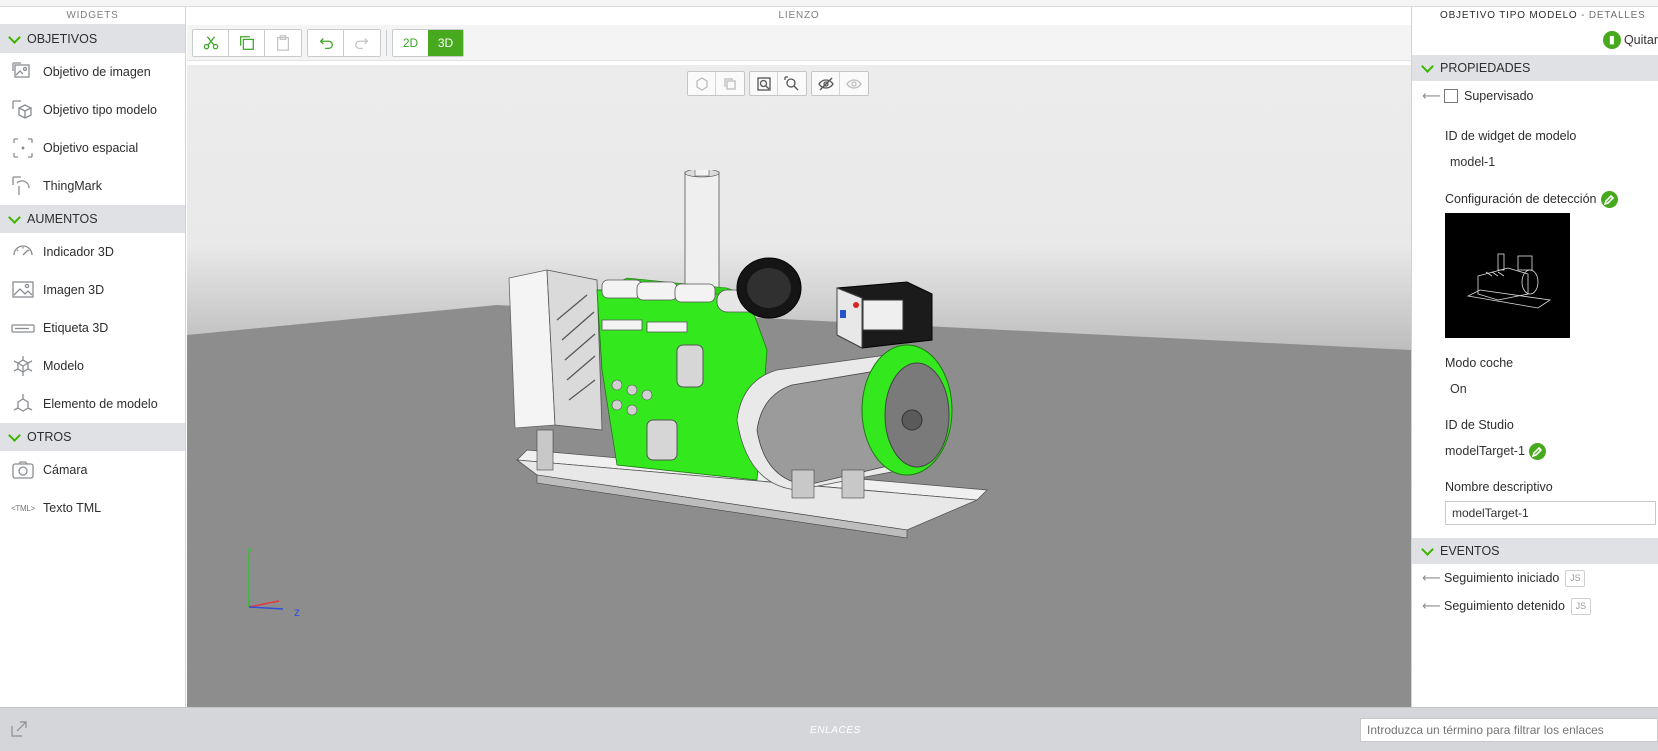 The width and height of the screenshot is (1658, 751). I want to click on section-objetivos: OBJETIVOS, so click(92, 39).